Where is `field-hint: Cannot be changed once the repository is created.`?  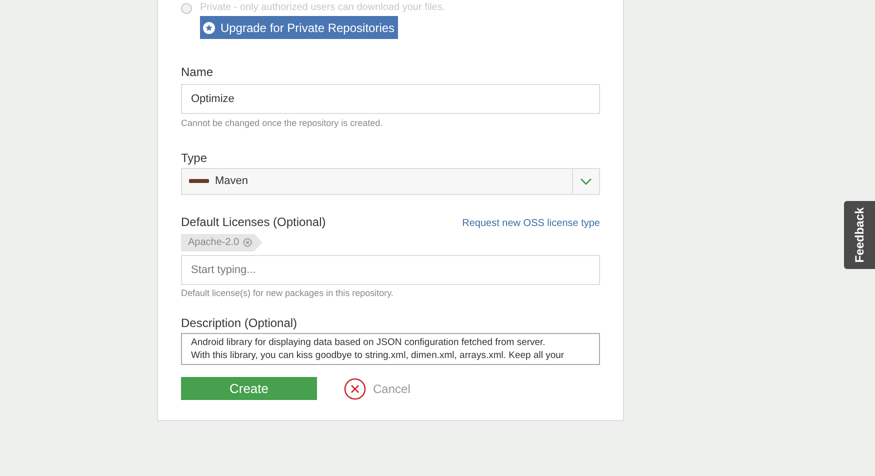 field-hint: Cannot be changed once the repository is created. is located at coordinates (282, 123).